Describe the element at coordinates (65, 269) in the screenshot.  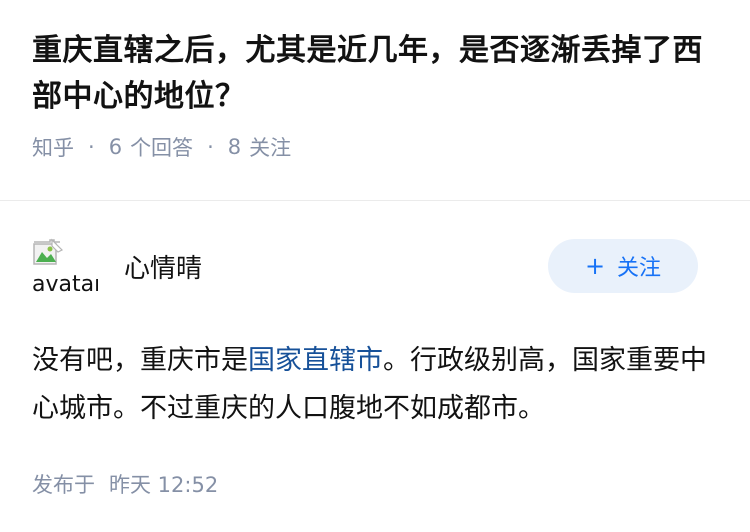
I see `avatar: avatar` at that location.